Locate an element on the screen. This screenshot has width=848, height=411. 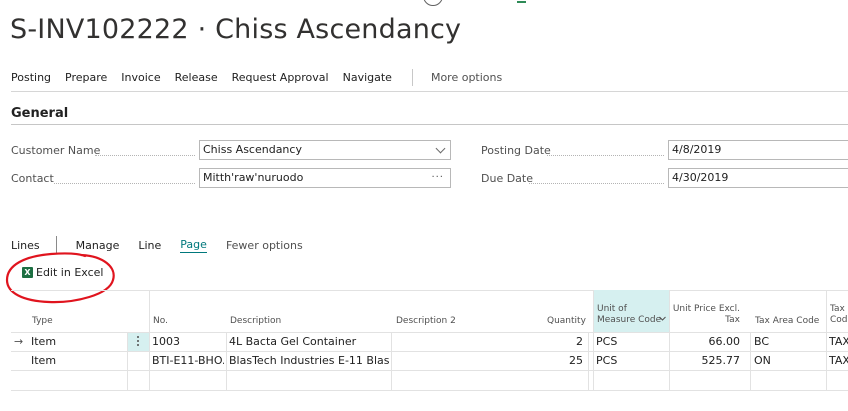
action-posting: Posting is located at coordinates (31, 77).